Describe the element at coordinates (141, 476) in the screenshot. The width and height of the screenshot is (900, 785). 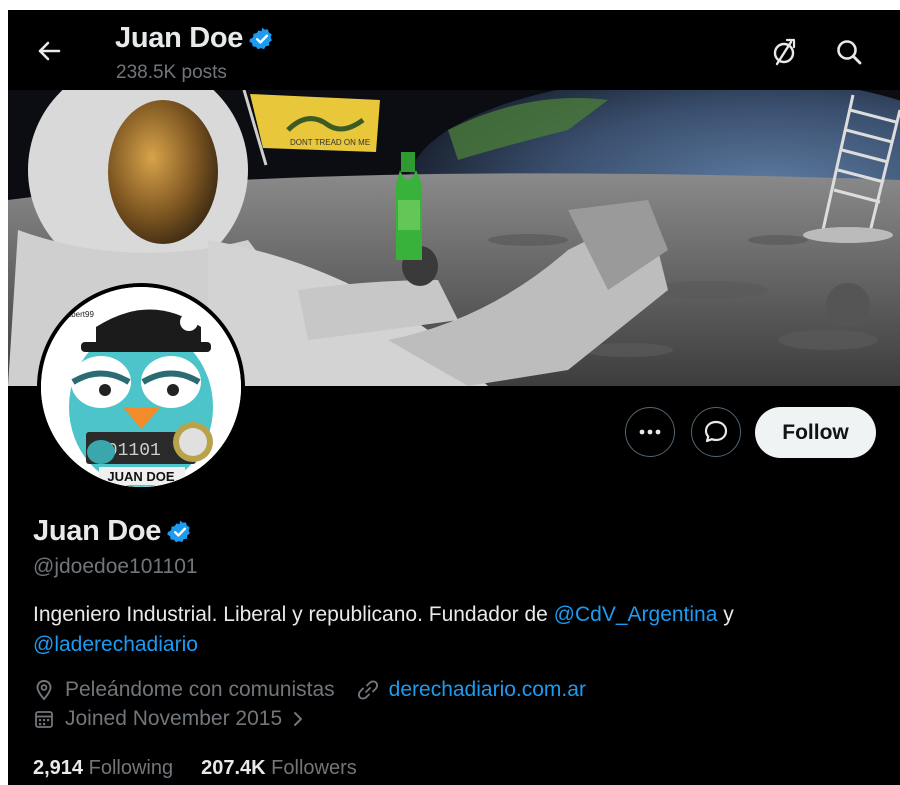
I see `avatar-name-plate: JUAN DOE` at that location.